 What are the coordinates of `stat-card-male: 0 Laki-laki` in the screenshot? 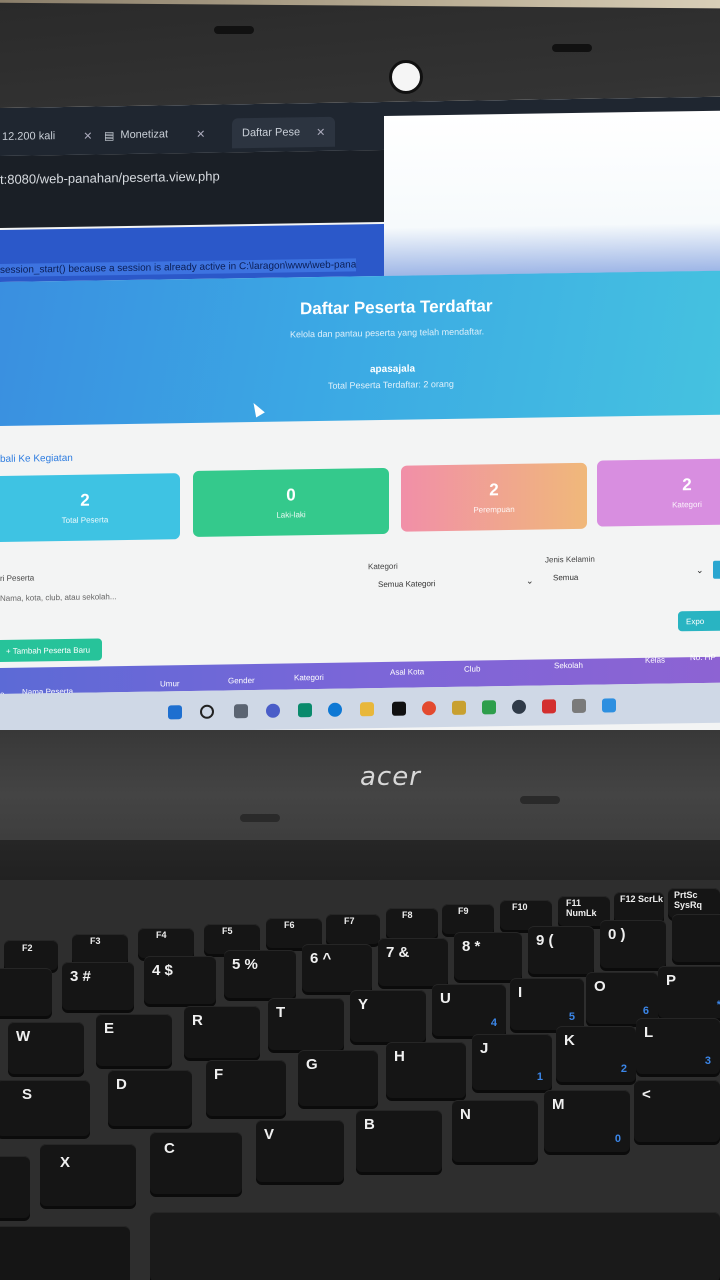 It's located at (291, 502).